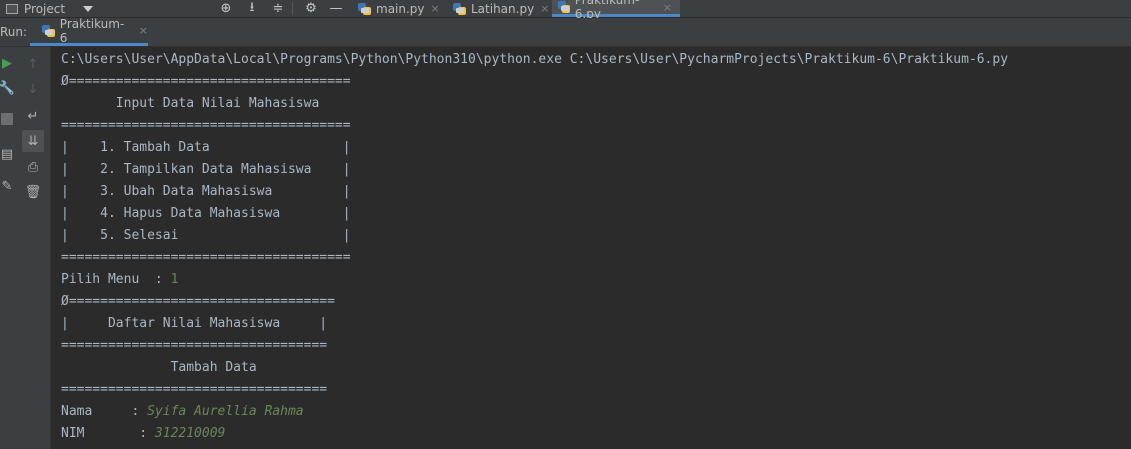 This screenshot has width=1131, height=449. What do you see at coordinates (252, 8) in the screenshot?
I see `collapse-all-icon: ⭳` at bounding box center [252, 8].